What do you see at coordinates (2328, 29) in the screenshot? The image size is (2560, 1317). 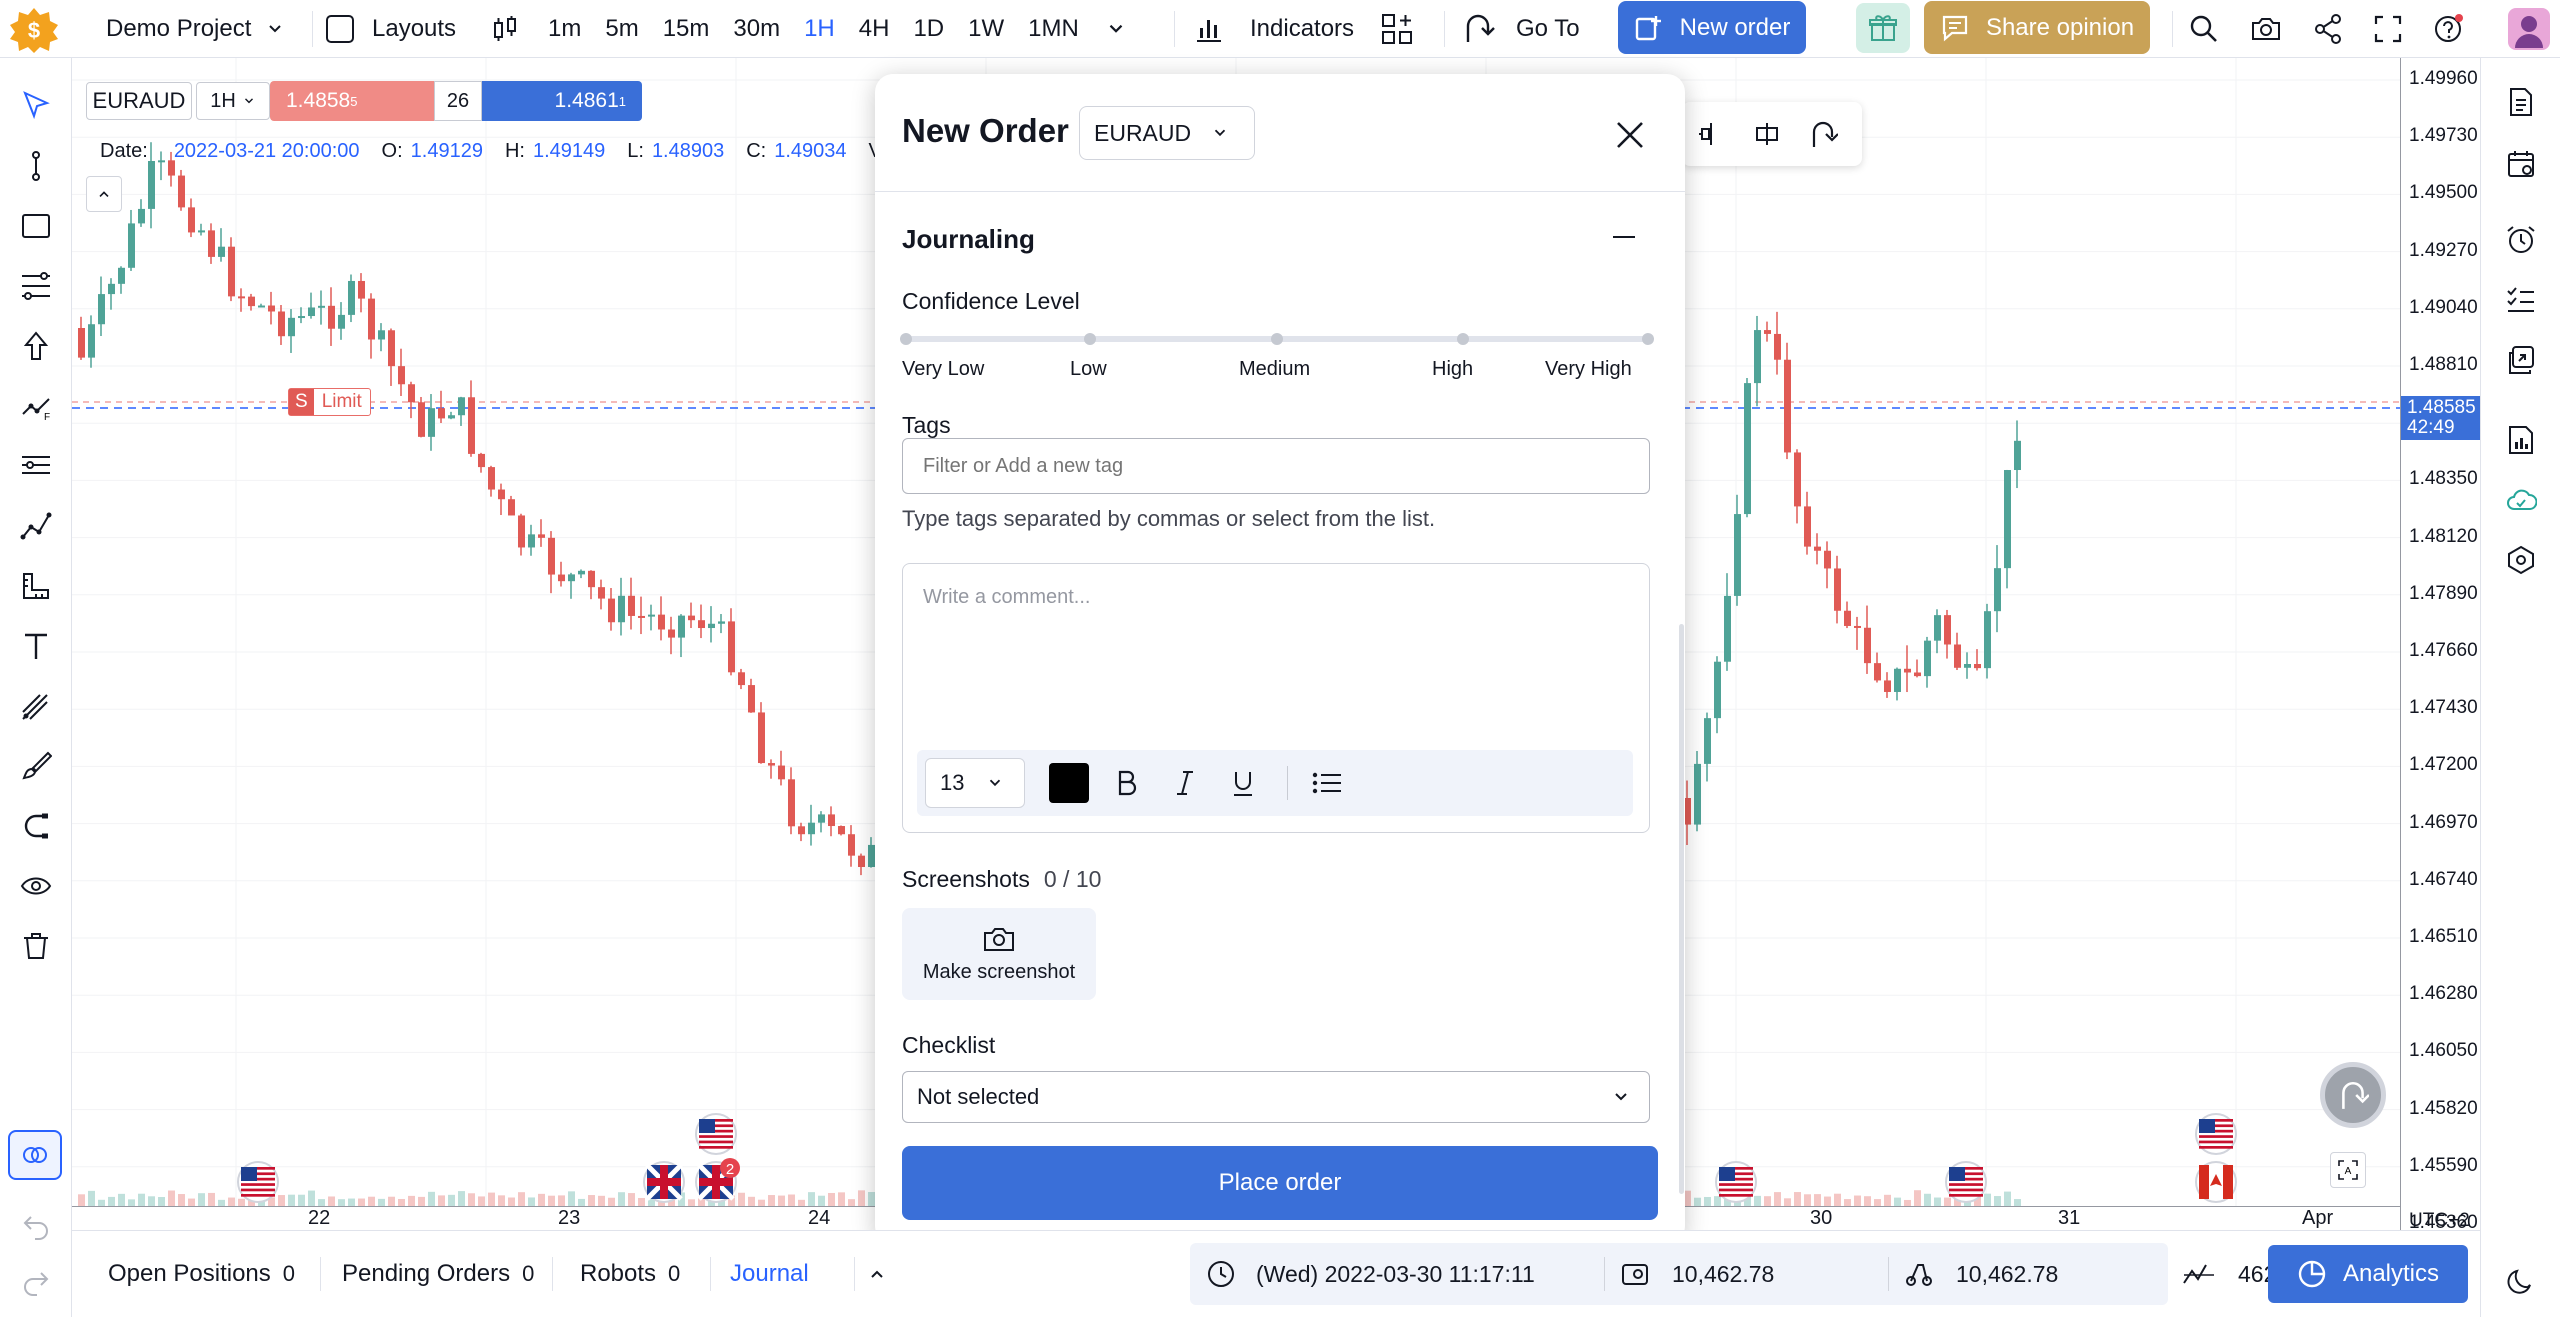 I see `share-icon` at bounding box center [2328, 29].